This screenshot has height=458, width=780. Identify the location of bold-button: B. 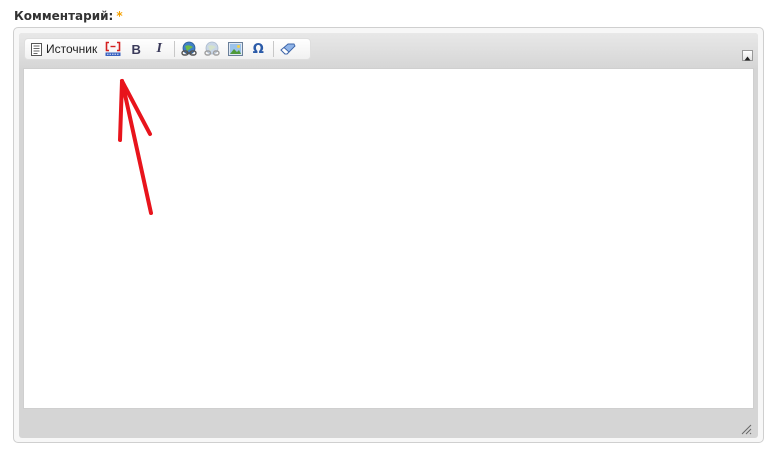
(136, 49).